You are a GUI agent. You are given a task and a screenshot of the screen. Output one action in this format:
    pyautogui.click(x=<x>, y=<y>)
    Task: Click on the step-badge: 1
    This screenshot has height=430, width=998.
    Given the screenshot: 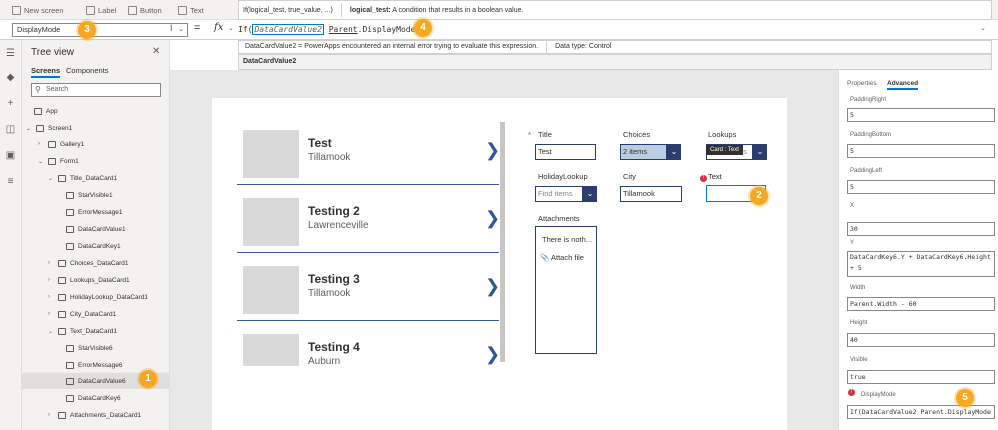 What is the action you would take?
    pyautogui.click(x=148, y=379)
    